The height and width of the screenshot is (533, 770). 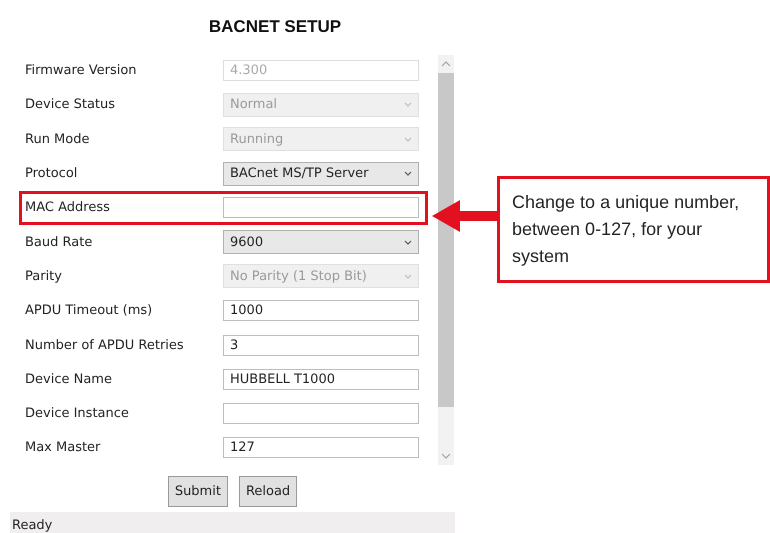 I want to click on field-label: Number of APDU Retries, so click(x=105, y=345).